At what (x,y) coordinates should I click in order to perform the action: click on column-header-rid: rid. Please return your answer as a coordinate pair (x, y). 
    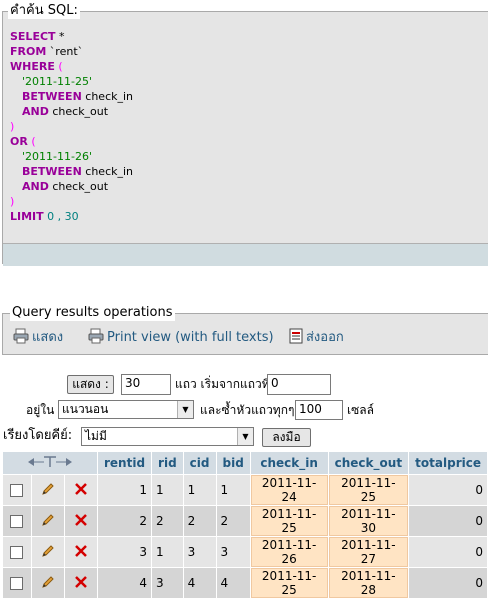
    Looking at the image, I should click on (167, 463).